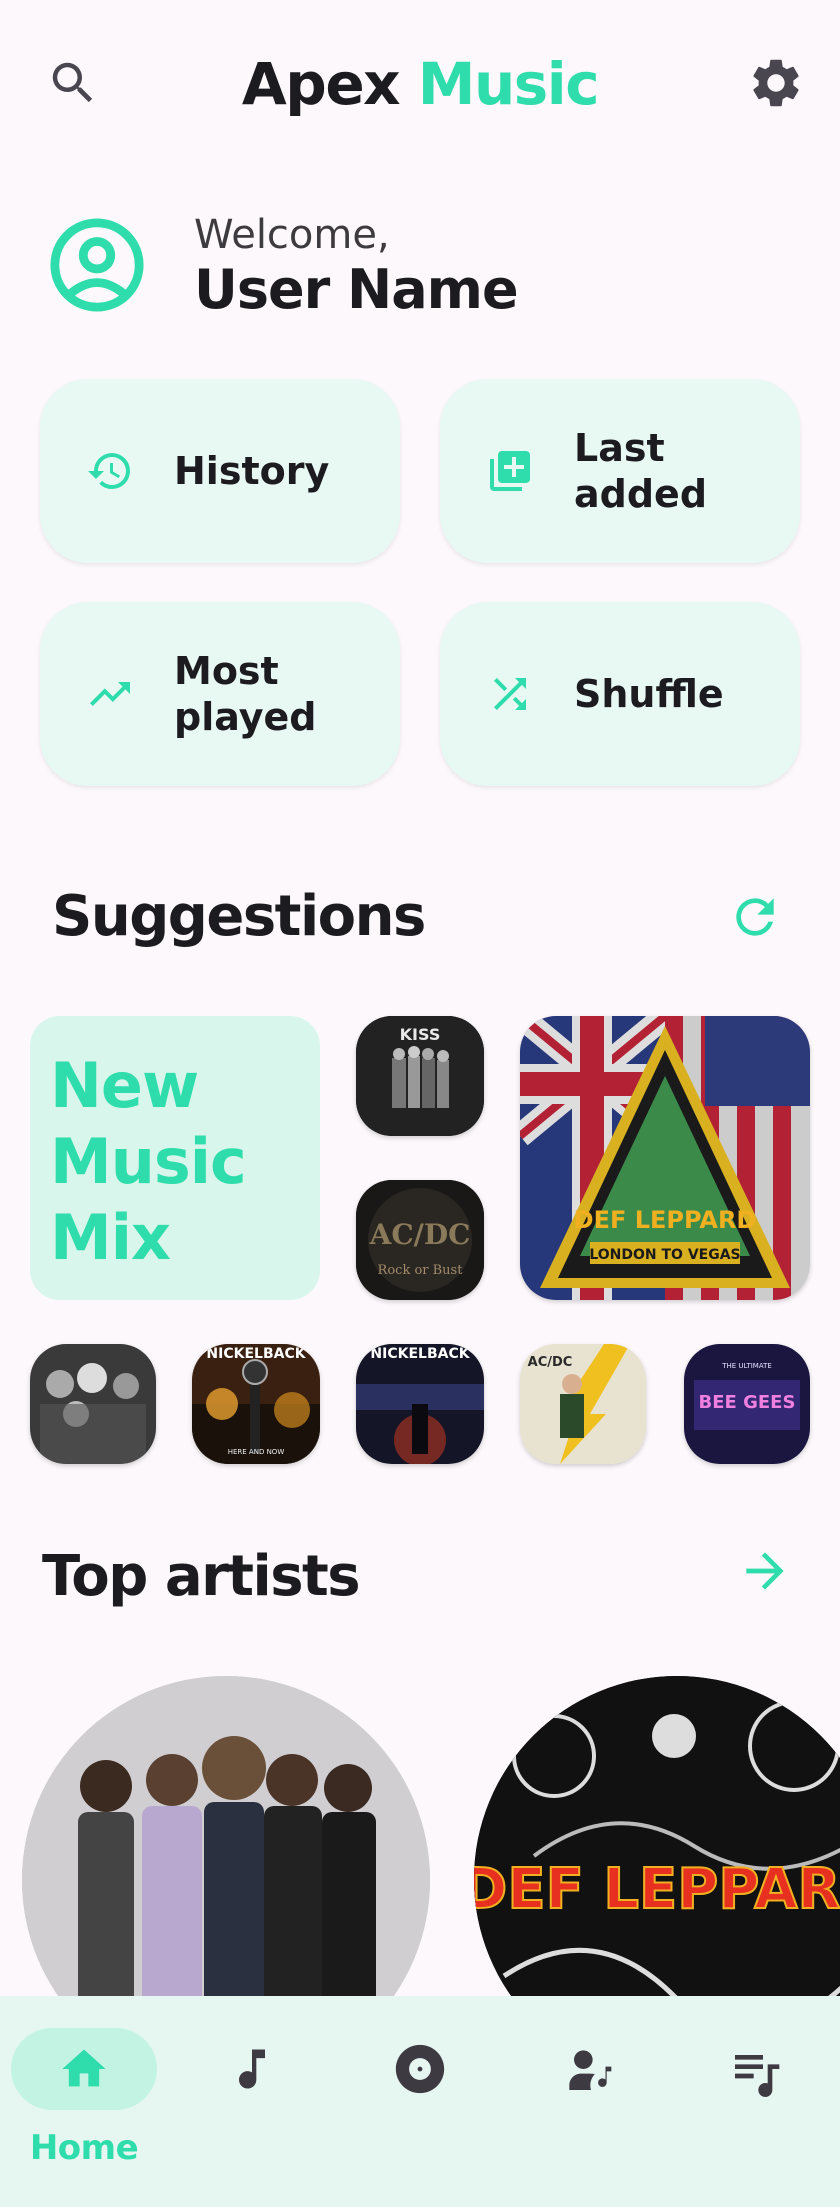 This screenshot has height=2207, width=840. I want to click on album-art: AC/DC Rock or Bust, so click(420, 1240).